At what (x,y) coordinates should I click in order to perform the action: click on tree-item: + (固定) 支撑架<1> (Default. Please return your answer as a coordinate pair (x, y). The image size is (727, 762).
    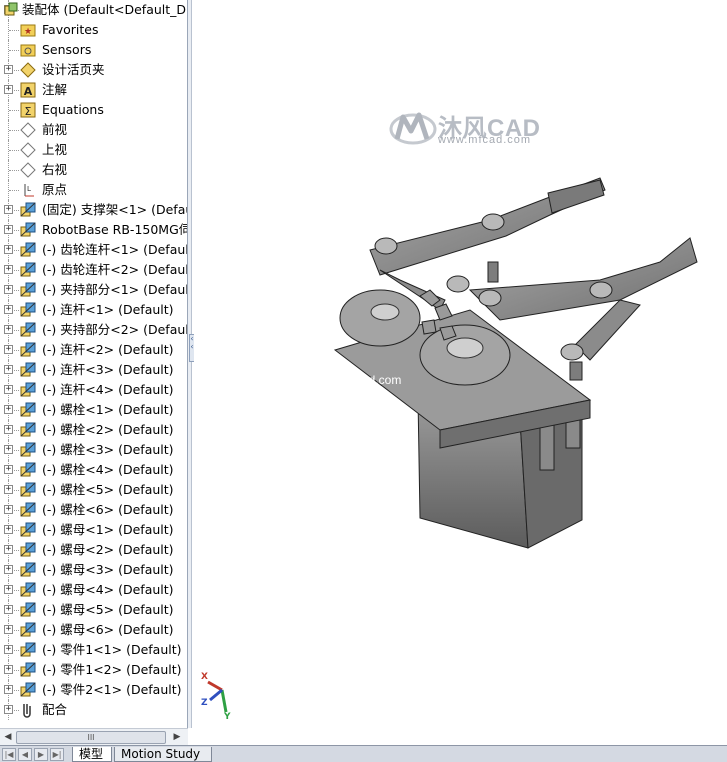
    Looking at the image, I should click on (94, 210).